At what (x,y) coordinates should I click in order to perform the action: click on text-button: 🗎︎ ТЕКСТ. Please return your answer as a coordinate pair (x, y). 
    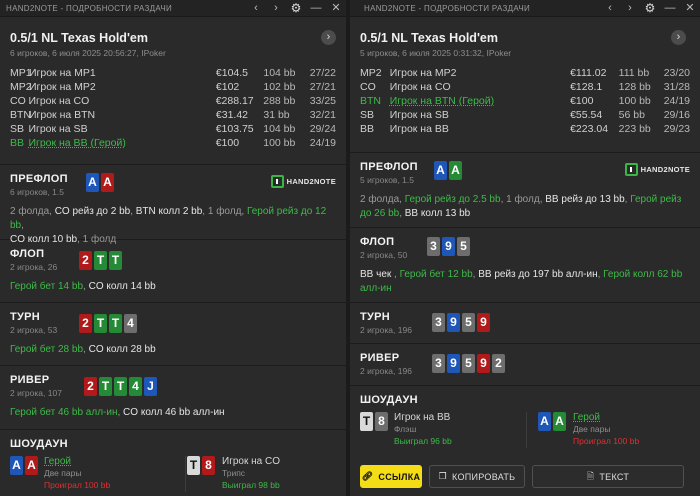
    Looking at the image, I should click on (608, 476).